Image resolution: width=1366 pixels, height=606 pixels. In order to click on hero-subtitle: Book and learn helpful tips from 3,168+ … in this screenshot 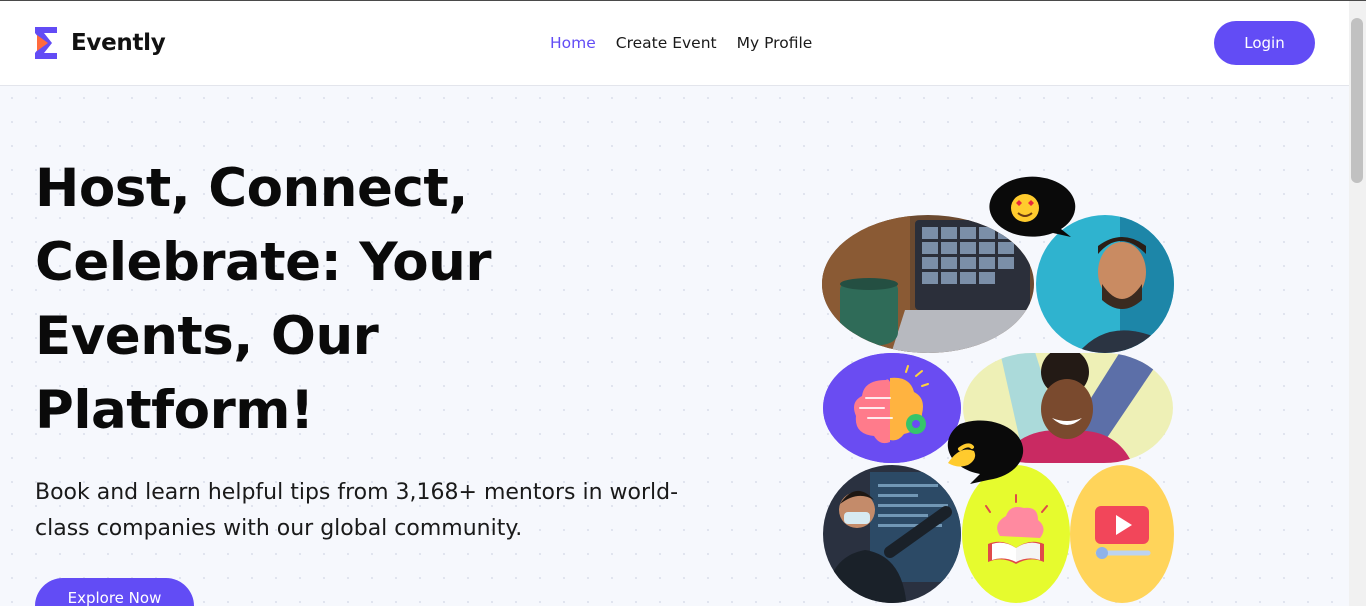, I will do `click(357, 510)`.